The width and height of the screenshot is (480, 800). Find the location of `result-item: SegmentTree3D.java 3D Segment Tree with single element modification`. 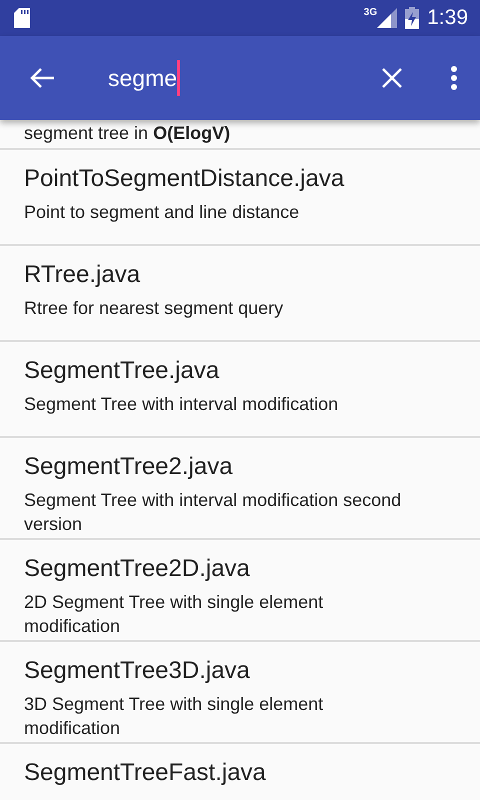

result-item: SegmentTree3D.java 3D Segment Tree with single element modification is located at coordinates (240, 693).